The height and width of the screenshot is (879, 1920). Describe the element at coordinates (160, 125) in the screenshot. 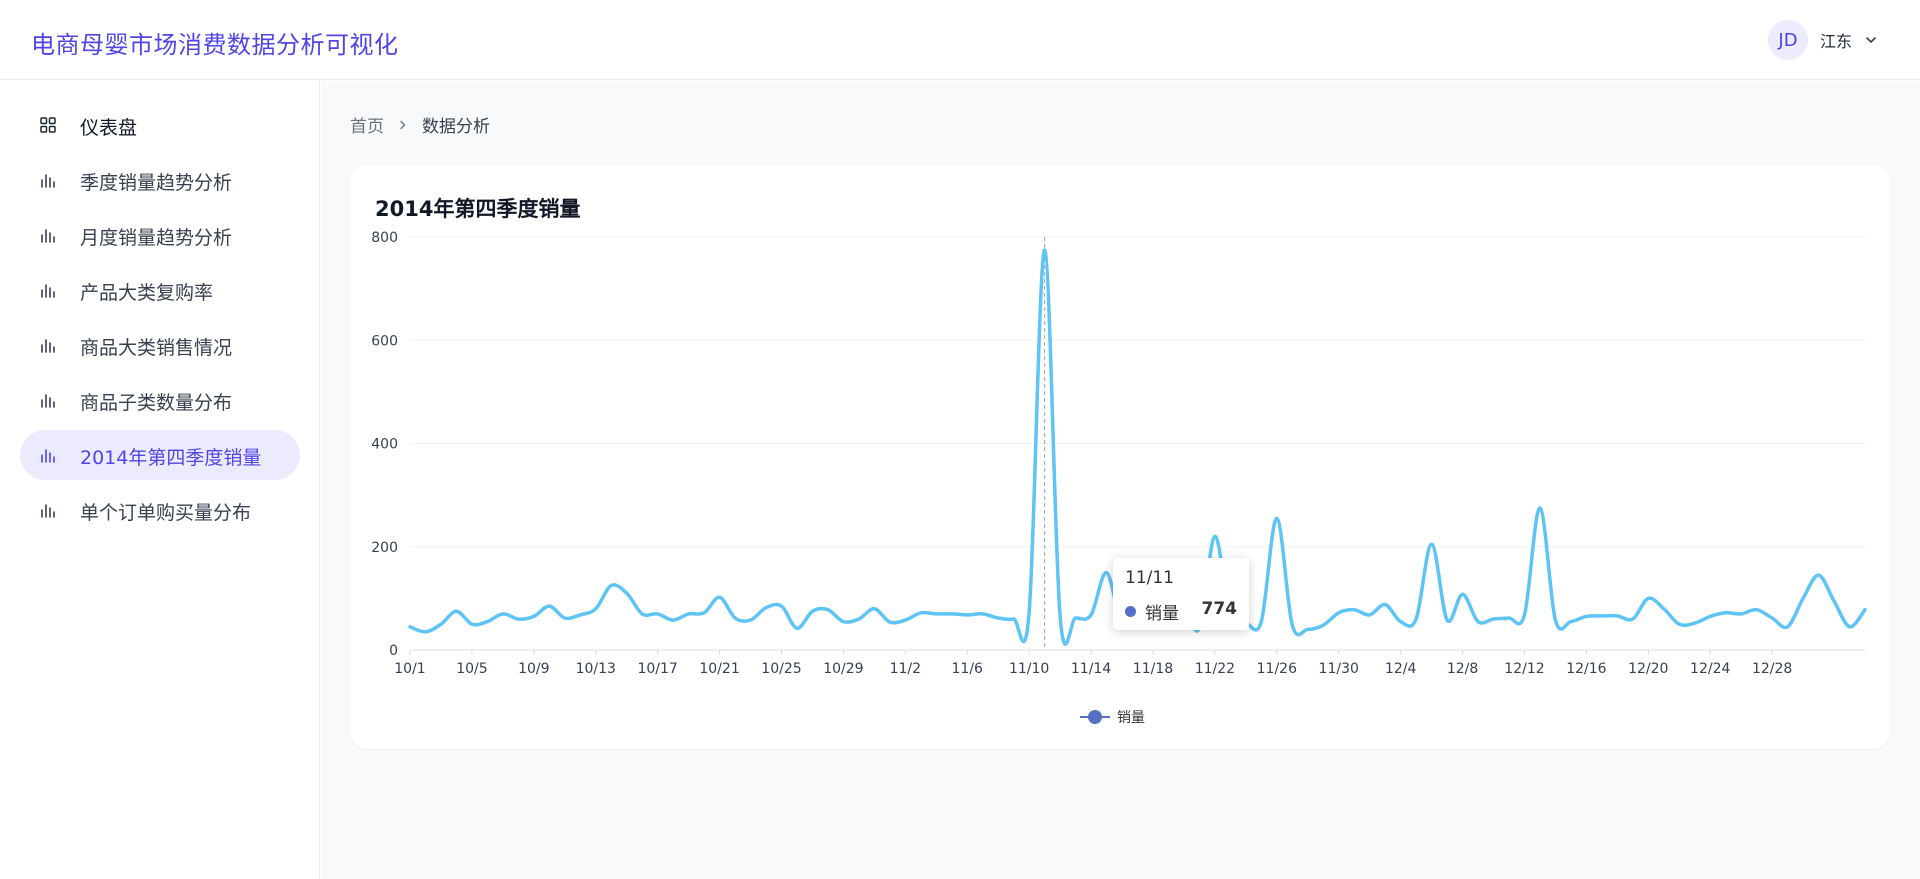

I see `sidebar-item-dashboard: 仪表盘` at that location.